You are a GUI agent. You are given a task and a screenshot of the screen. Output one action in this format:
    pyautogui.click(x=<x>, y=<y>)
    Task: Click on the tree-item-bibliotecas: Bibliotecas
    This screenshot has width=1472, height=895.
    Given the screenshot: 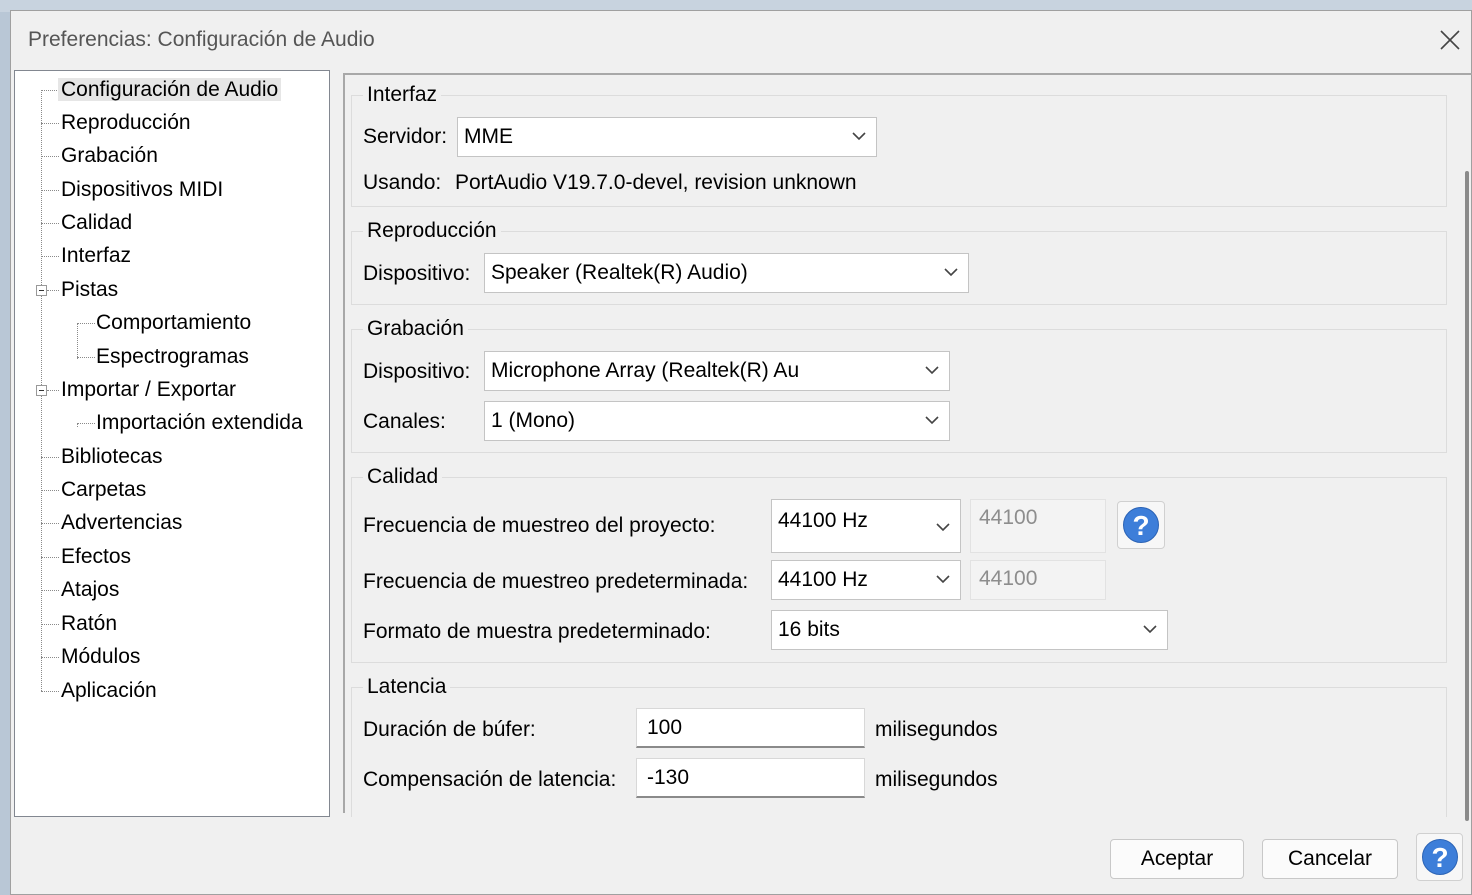 What is the action you would take?
    pyautogui.click(x=112, y=457)
    